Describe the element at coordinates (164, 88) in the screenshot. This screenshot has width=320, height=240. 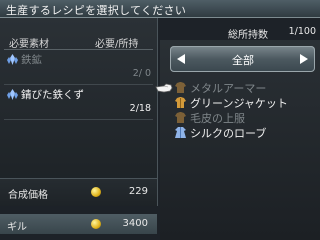
I see `hand-cursor-icon` at that location.